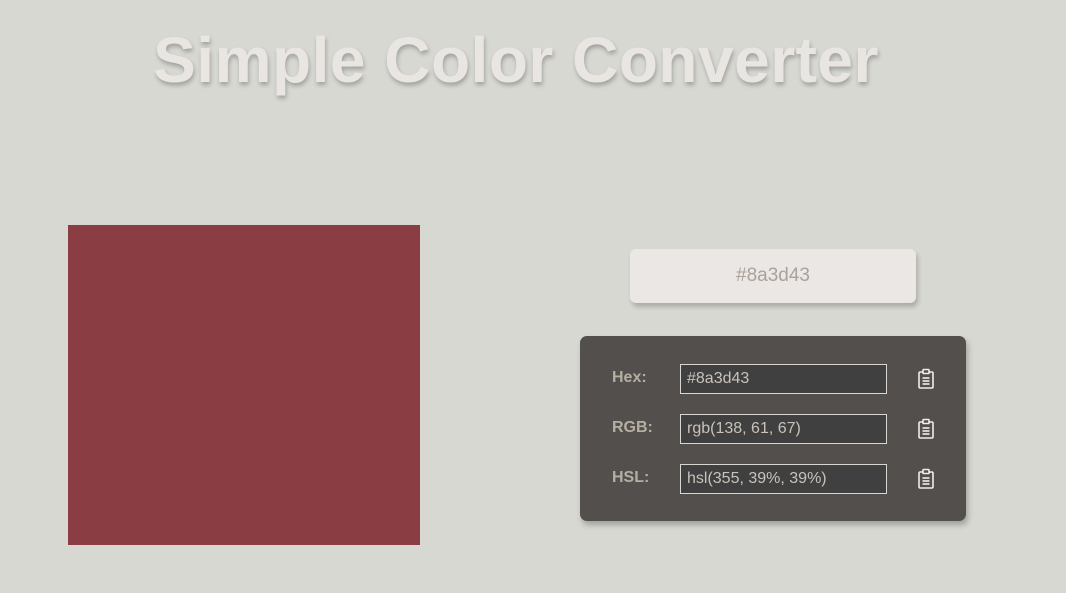 This screenshot has width=1066, height=593. Describe the element at coordinates (632, 427) in the screenshot. I see `rgb-label: RGB:` at that location.